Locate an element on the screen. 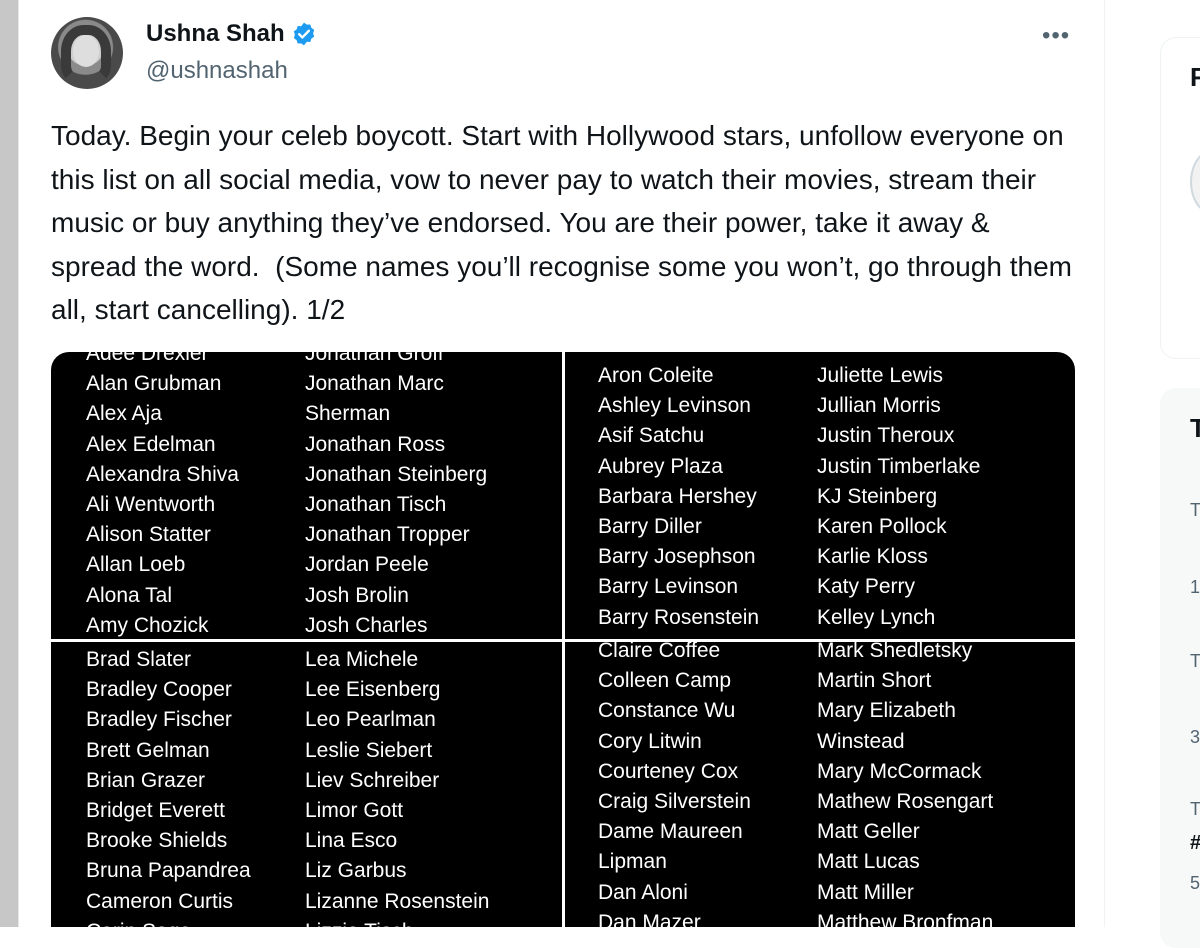 This screenshot has width=1200, height=948. list-item: Barry Diller is located at coordinates (650, 527).